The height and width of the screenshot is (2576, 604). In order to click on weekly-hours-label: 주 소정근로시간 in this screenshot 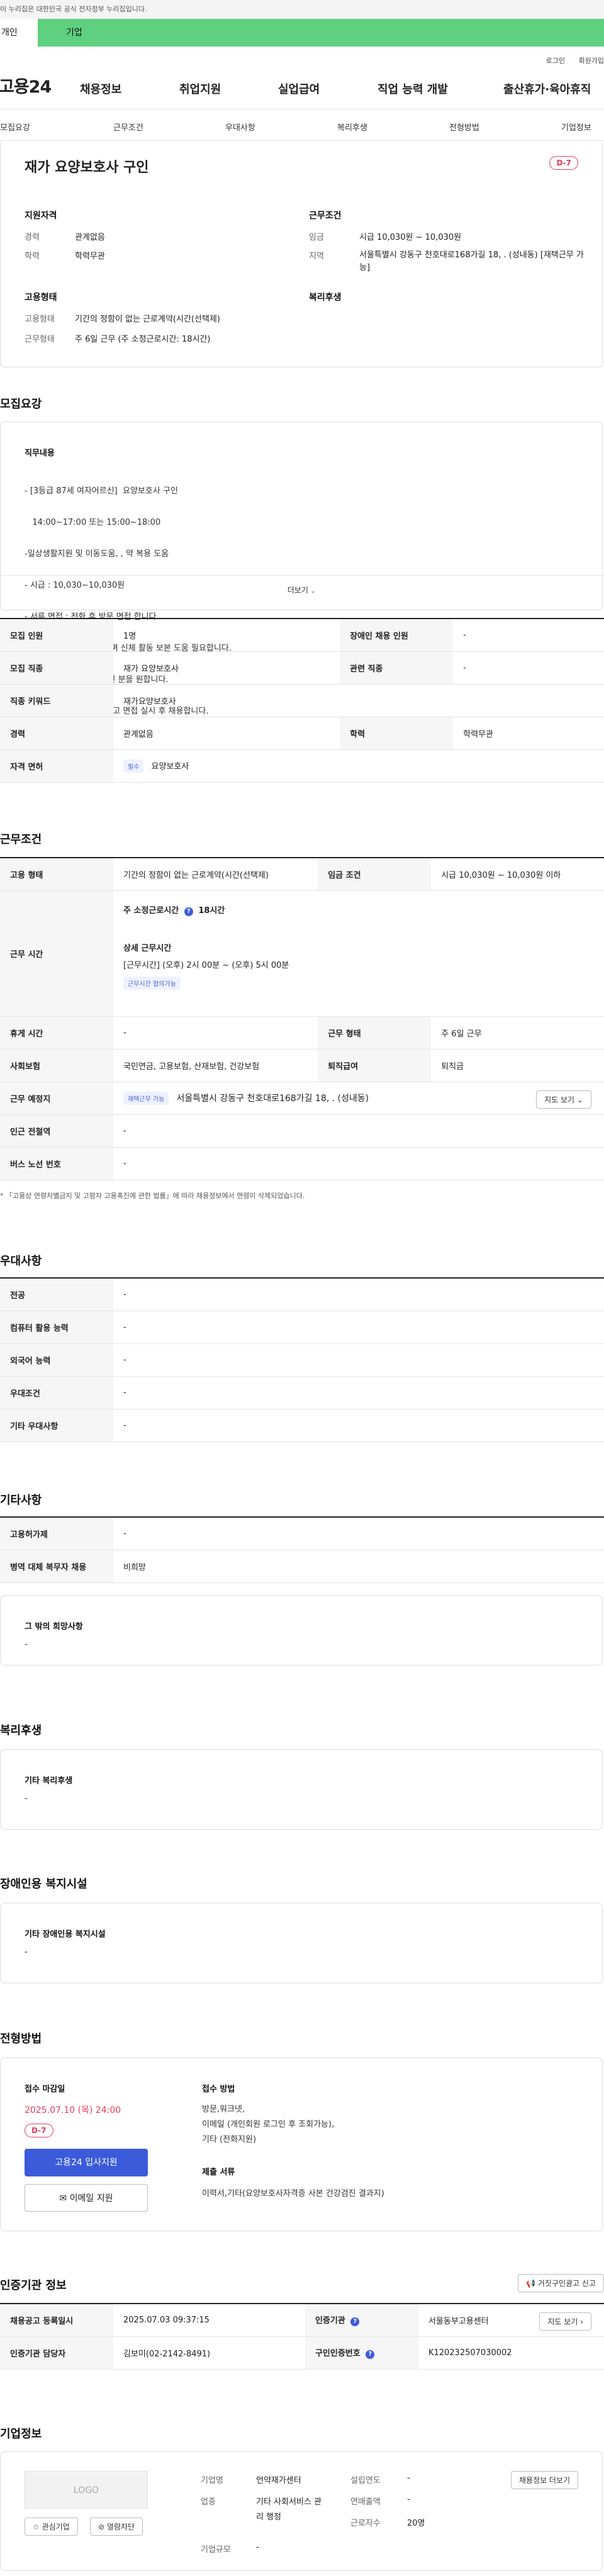, I will do `click(151, 910)`.